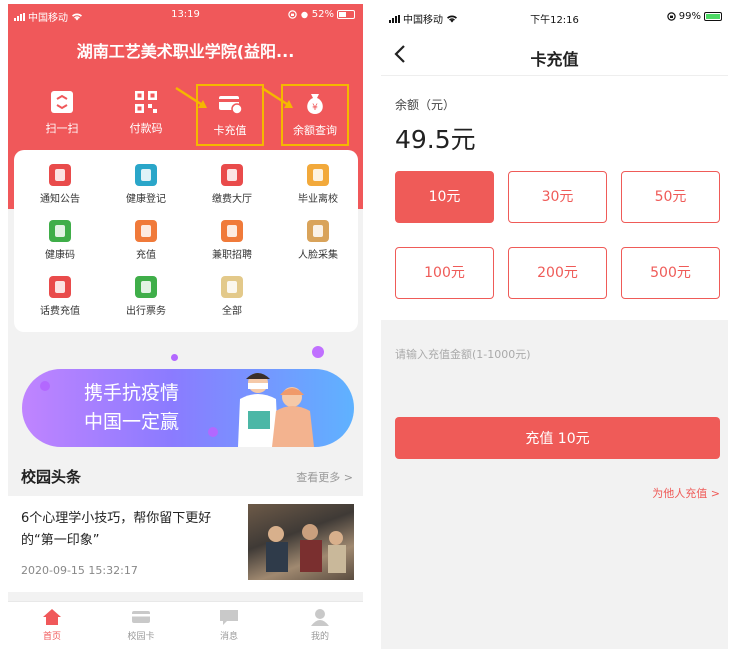 The image size is (729, 649). Describe the element at coordinates (557, 438) in the screenshot. I see `recharge-submit-button: 充值 10元` at that location.